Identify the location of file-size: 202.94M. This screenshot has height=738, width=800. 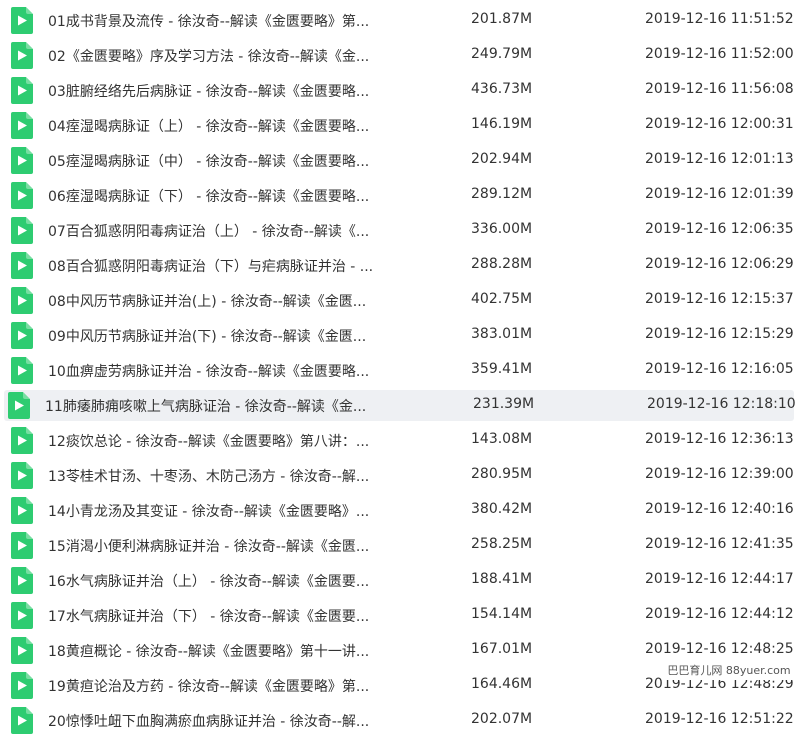
(502, 159).